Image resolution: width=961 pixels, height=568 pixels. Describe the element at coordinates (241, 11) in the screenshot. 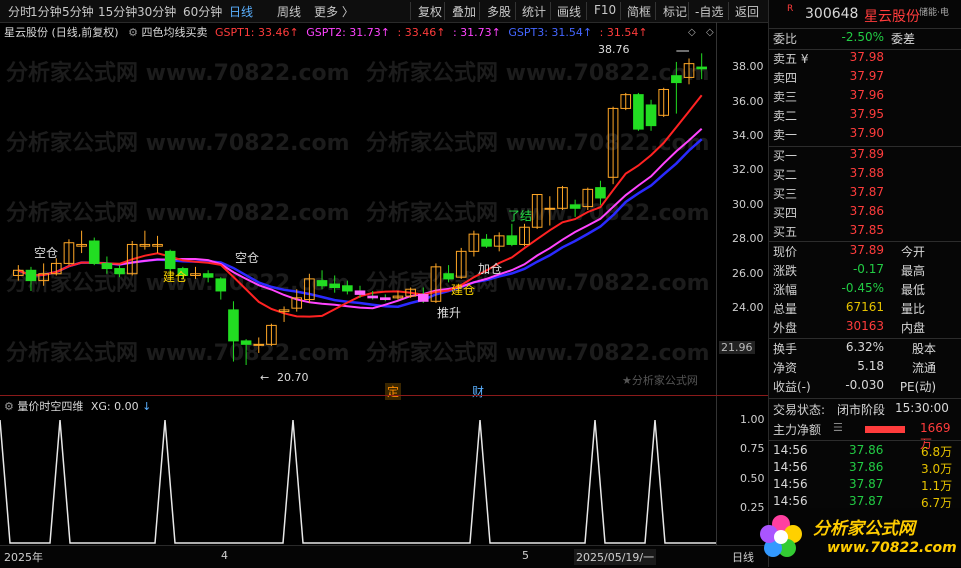

I see `toolbar-item-6: 日线` at that location.